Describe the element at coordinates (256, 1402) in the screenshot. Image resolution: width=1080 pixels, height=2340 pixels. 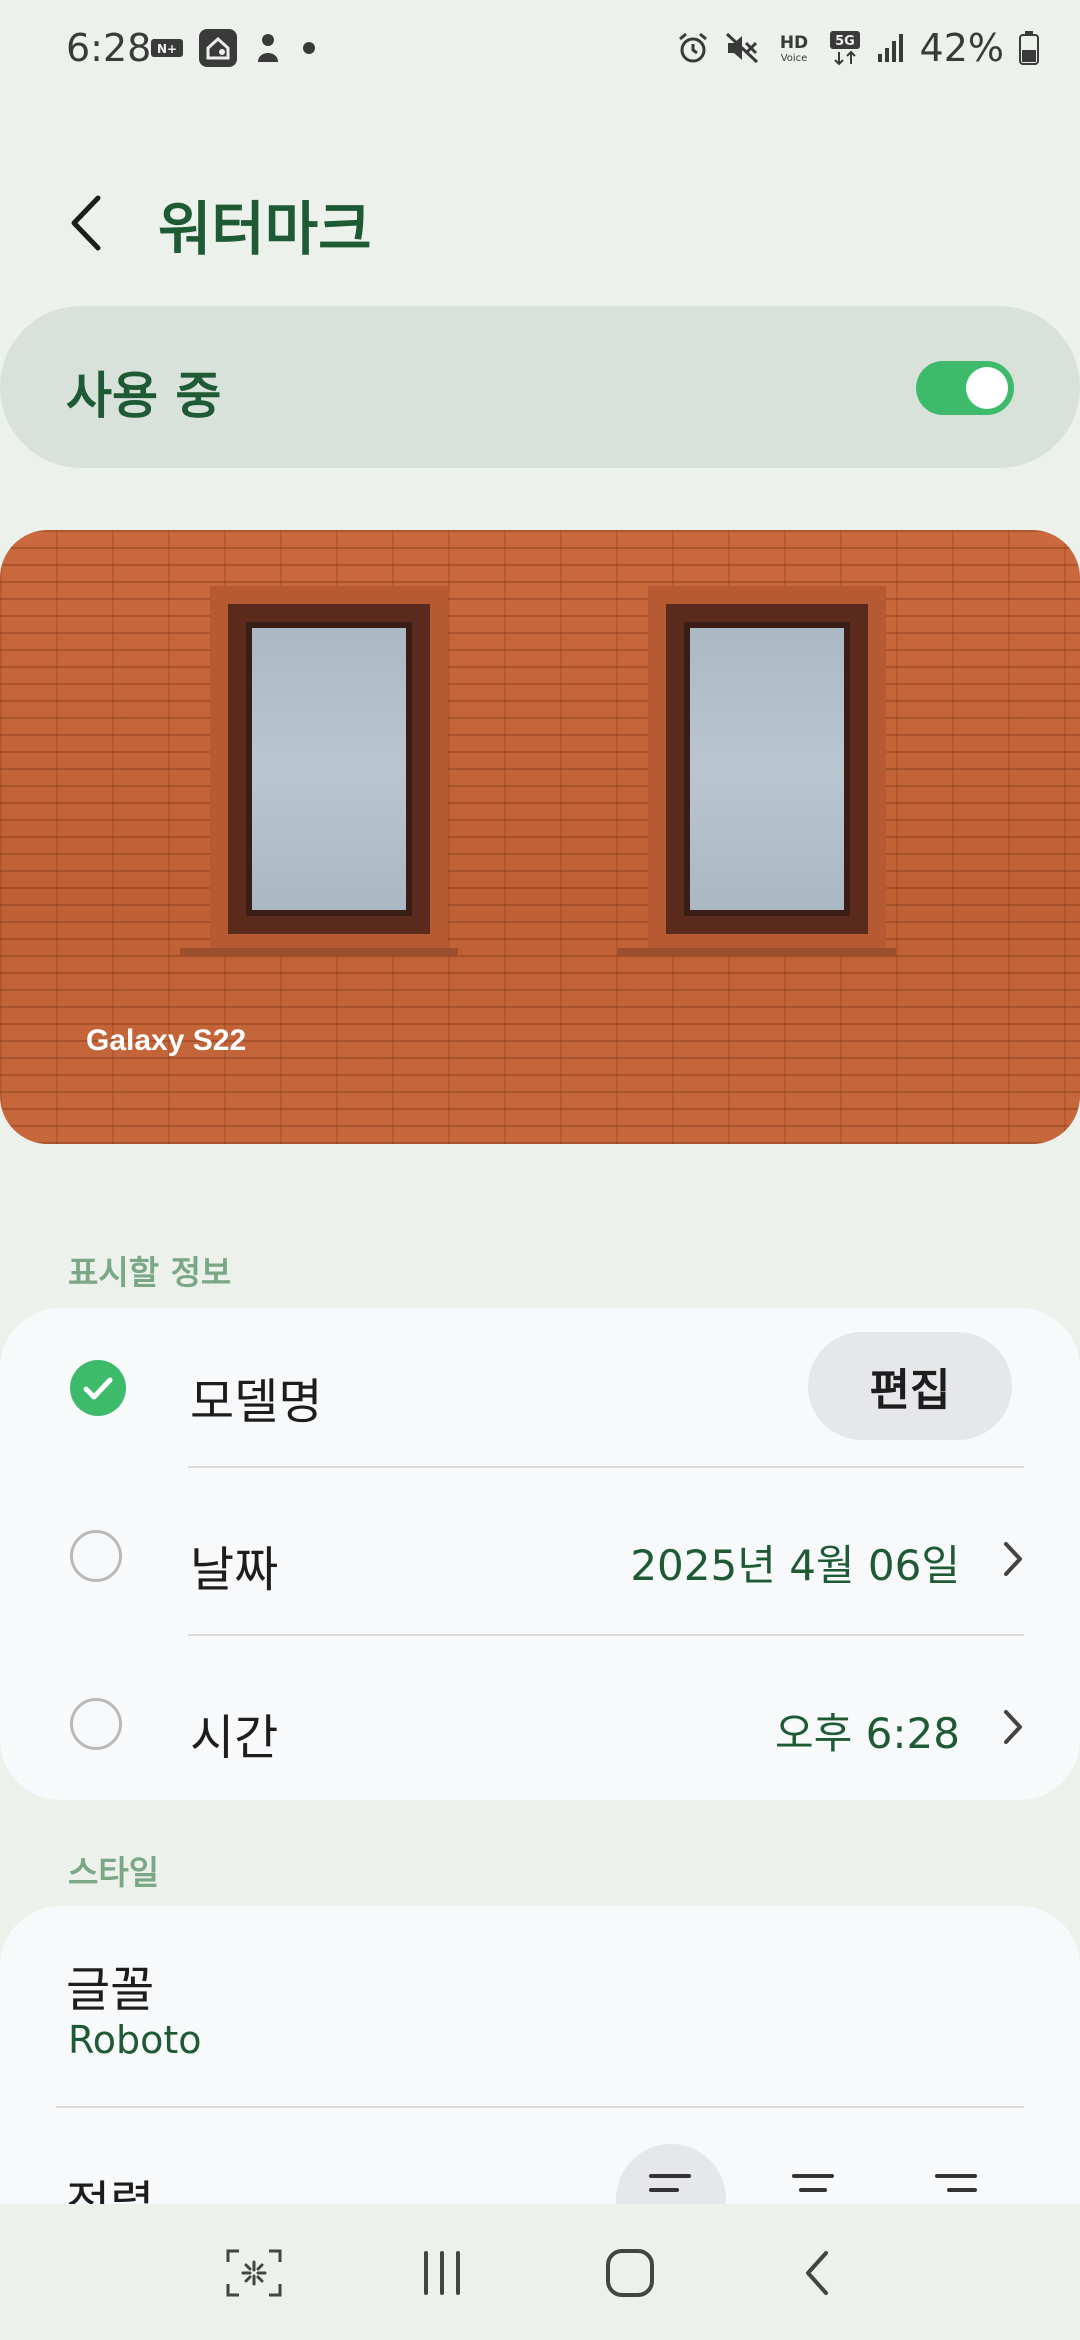
I see `info-row-label: 모델명` at that location.